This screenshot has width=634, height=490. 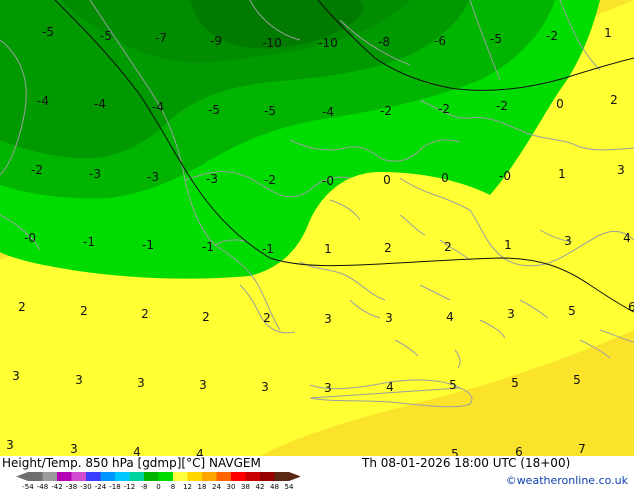 What do you see at coordinates (466, 463) in the screenshot?
I see `valid-time: Th 08-01-2026 18:00 UTC (18+00)` at bounding box center [466, 463].